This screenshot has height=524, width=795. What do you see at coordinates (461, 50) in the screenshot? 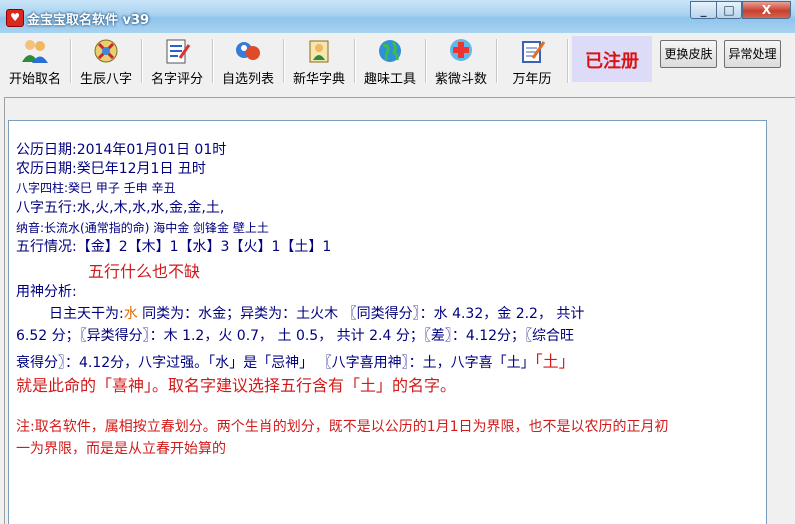
I see `health-icon` at bounding box center [461, 50].